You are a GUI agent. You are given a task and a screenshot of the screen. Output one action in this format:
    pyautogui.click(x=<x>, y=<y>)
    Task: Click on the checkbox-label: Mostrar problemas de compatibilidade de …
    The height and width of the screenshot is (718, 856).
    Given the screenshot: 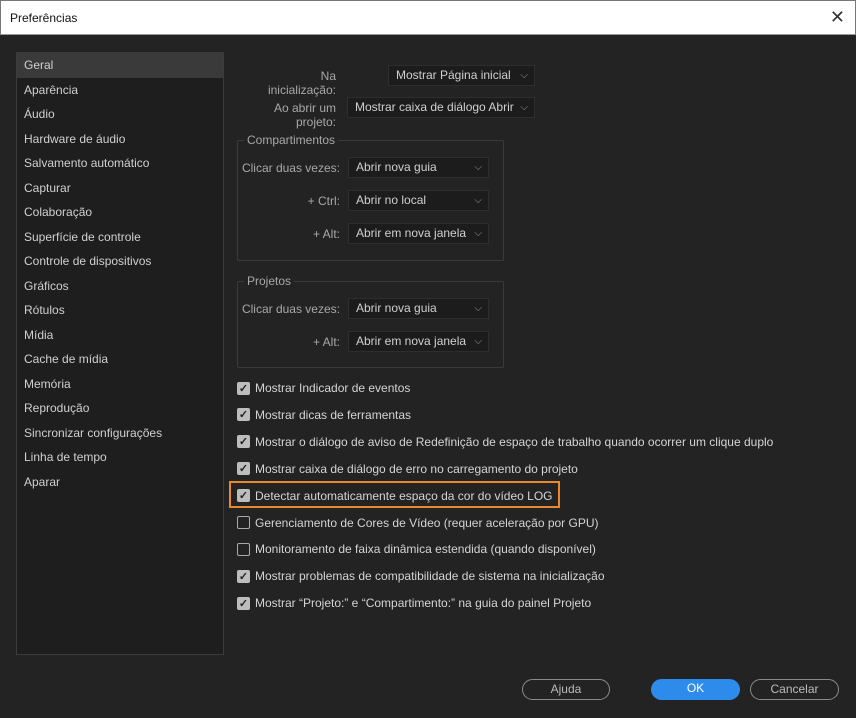 What is the action you would take?
    pyautogui.click(x=430, y=576)
    